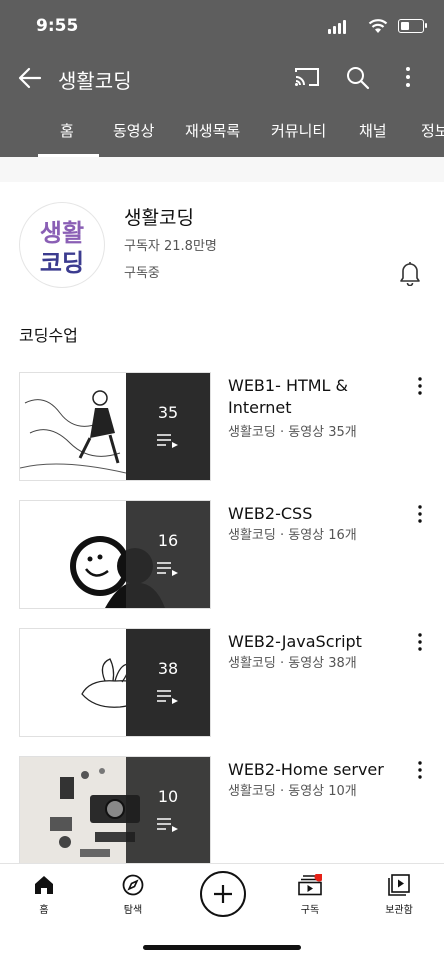  I want to click on compass-icon, so click(133, 885).